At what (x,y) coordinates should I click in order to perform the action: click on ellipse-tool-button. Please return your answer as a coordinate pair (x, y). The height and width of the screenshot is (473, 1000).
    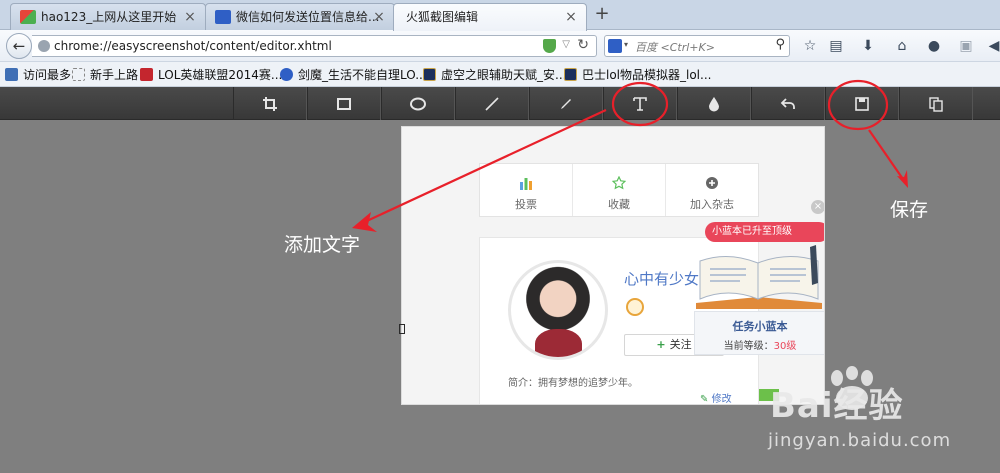
    Looking at the image, I should click on (418, 103).